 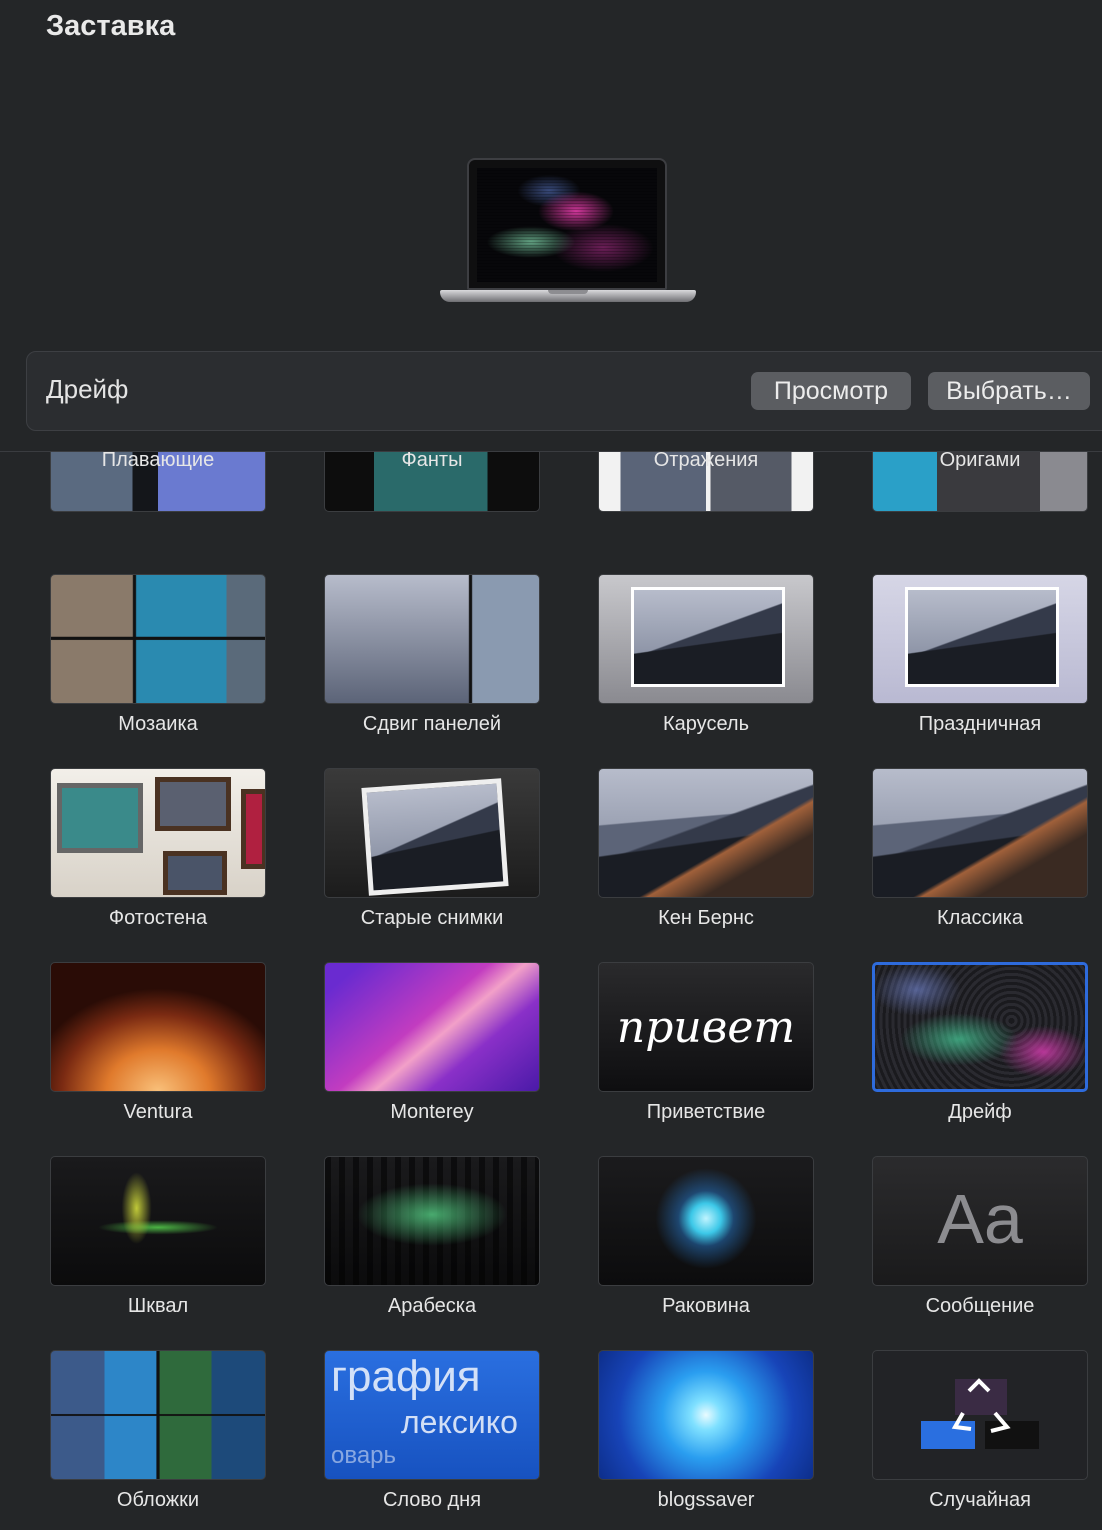 I want to click on tile-label: Классика, so click(x=980, y=918).